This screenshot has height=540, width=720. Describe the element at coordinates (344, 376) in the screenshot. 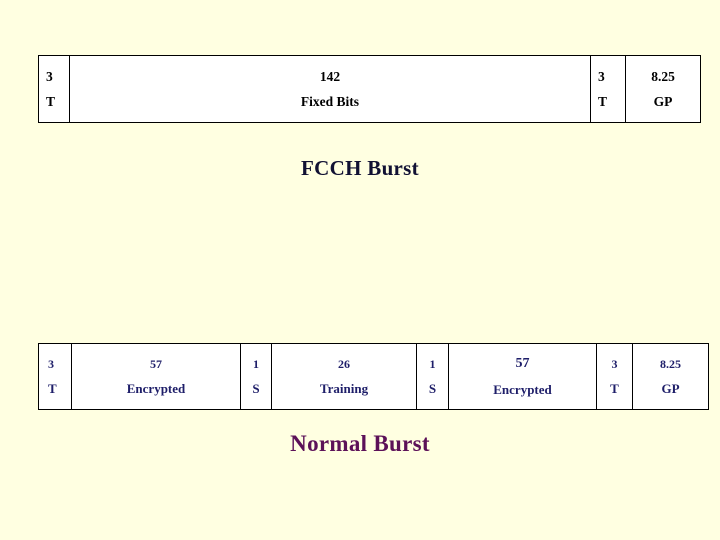

I see `normal-cell-training: 26 Training` at that location.